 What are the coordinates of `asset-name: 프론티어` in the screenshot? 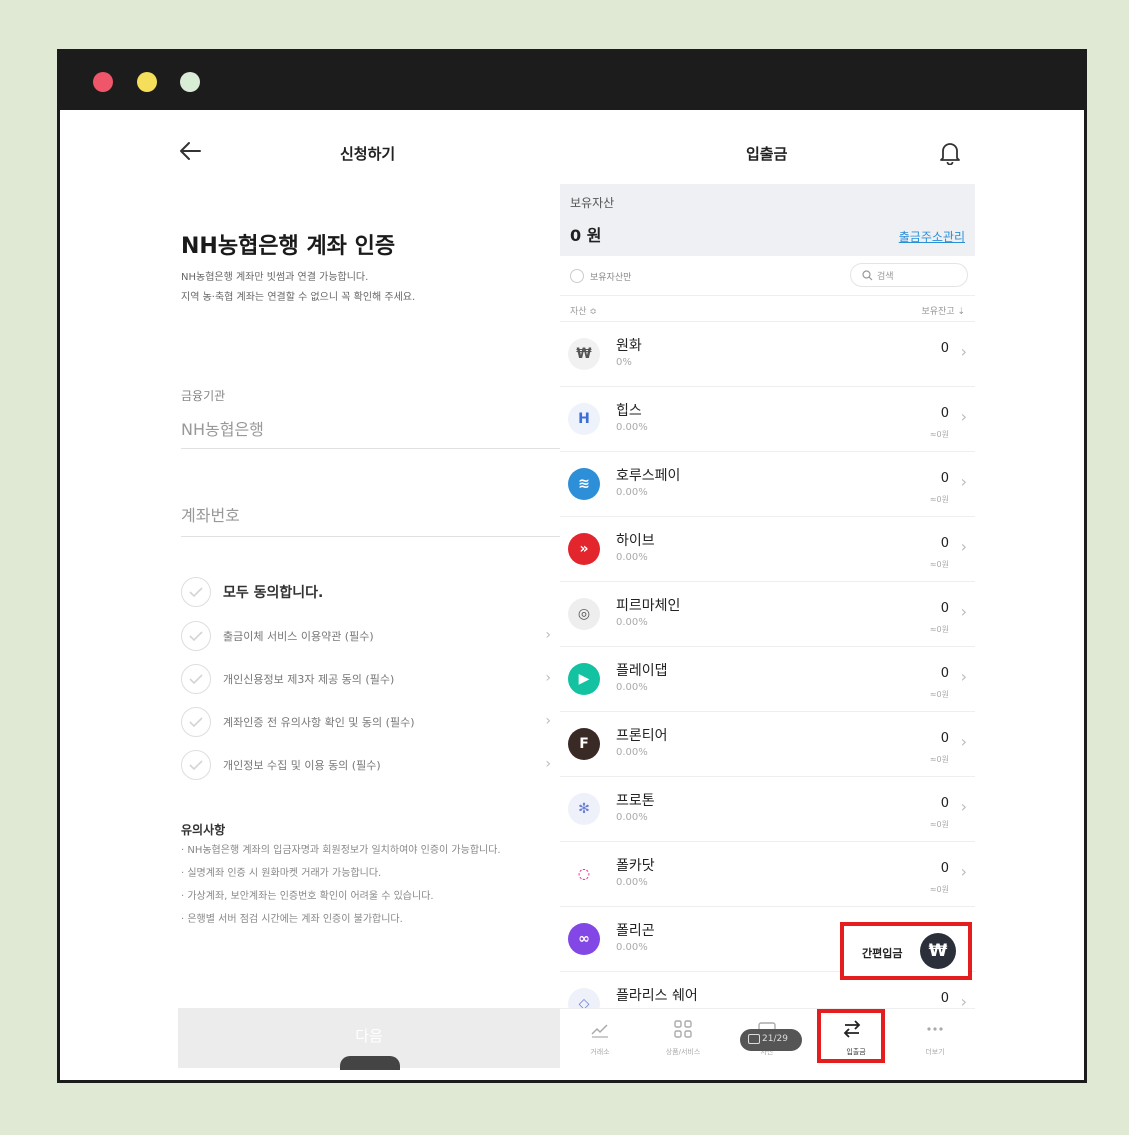 It's located at (642, 736).